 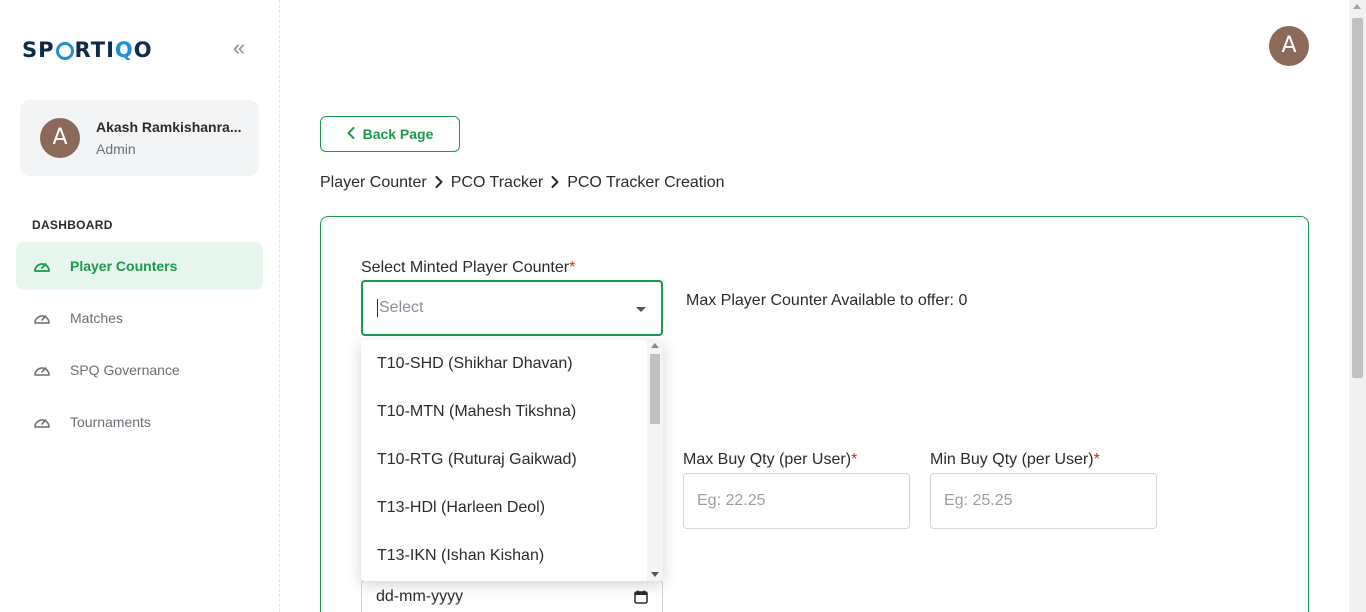 I want to click on logo-text-start: SP, so click(x=38, y=50).